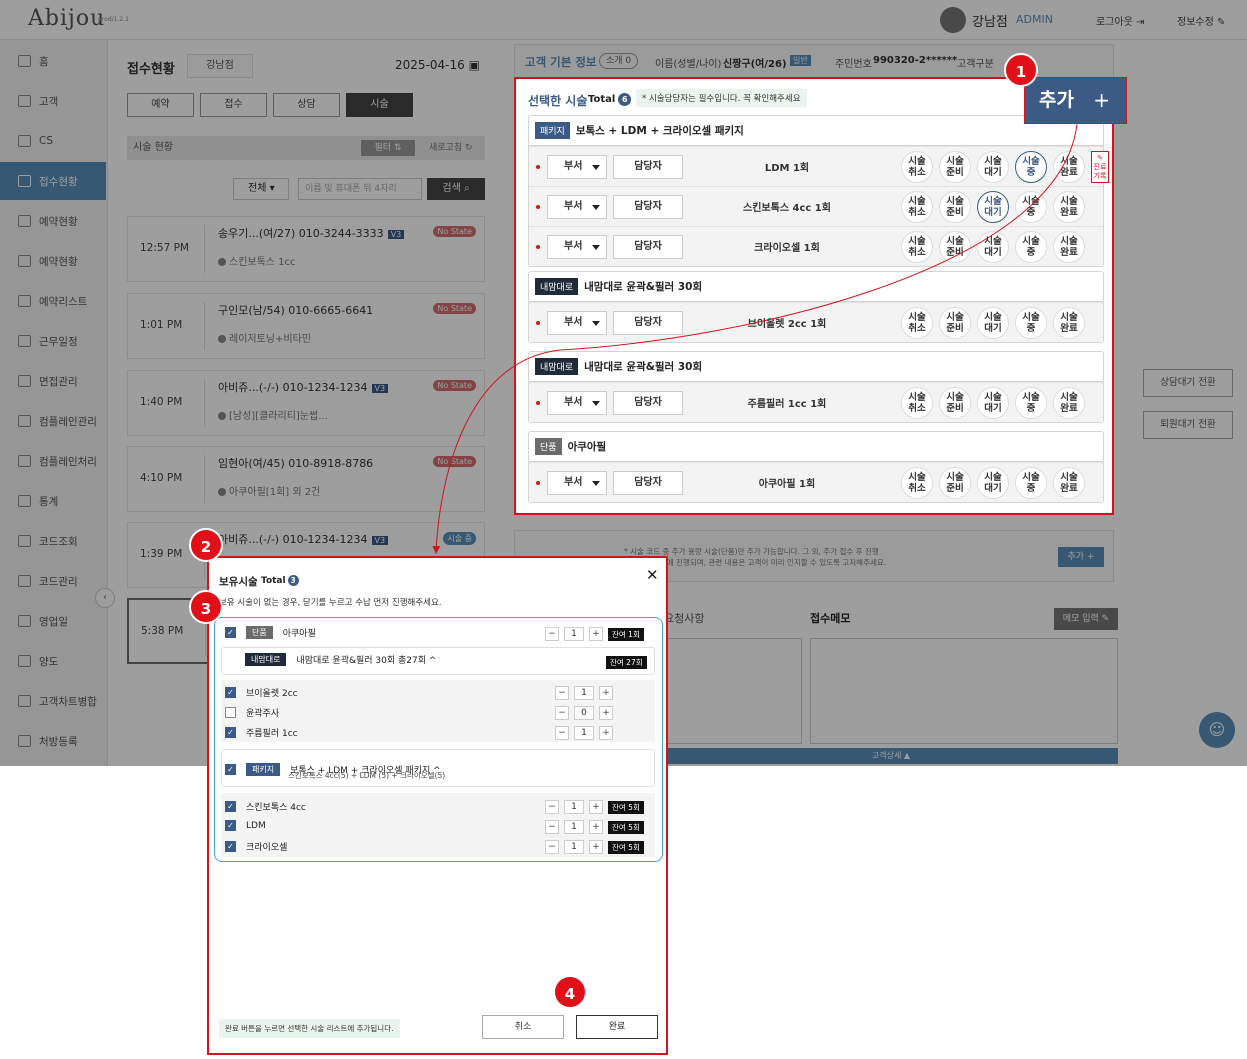  I want to click on step-3-marker: 3, so click(206, 607).